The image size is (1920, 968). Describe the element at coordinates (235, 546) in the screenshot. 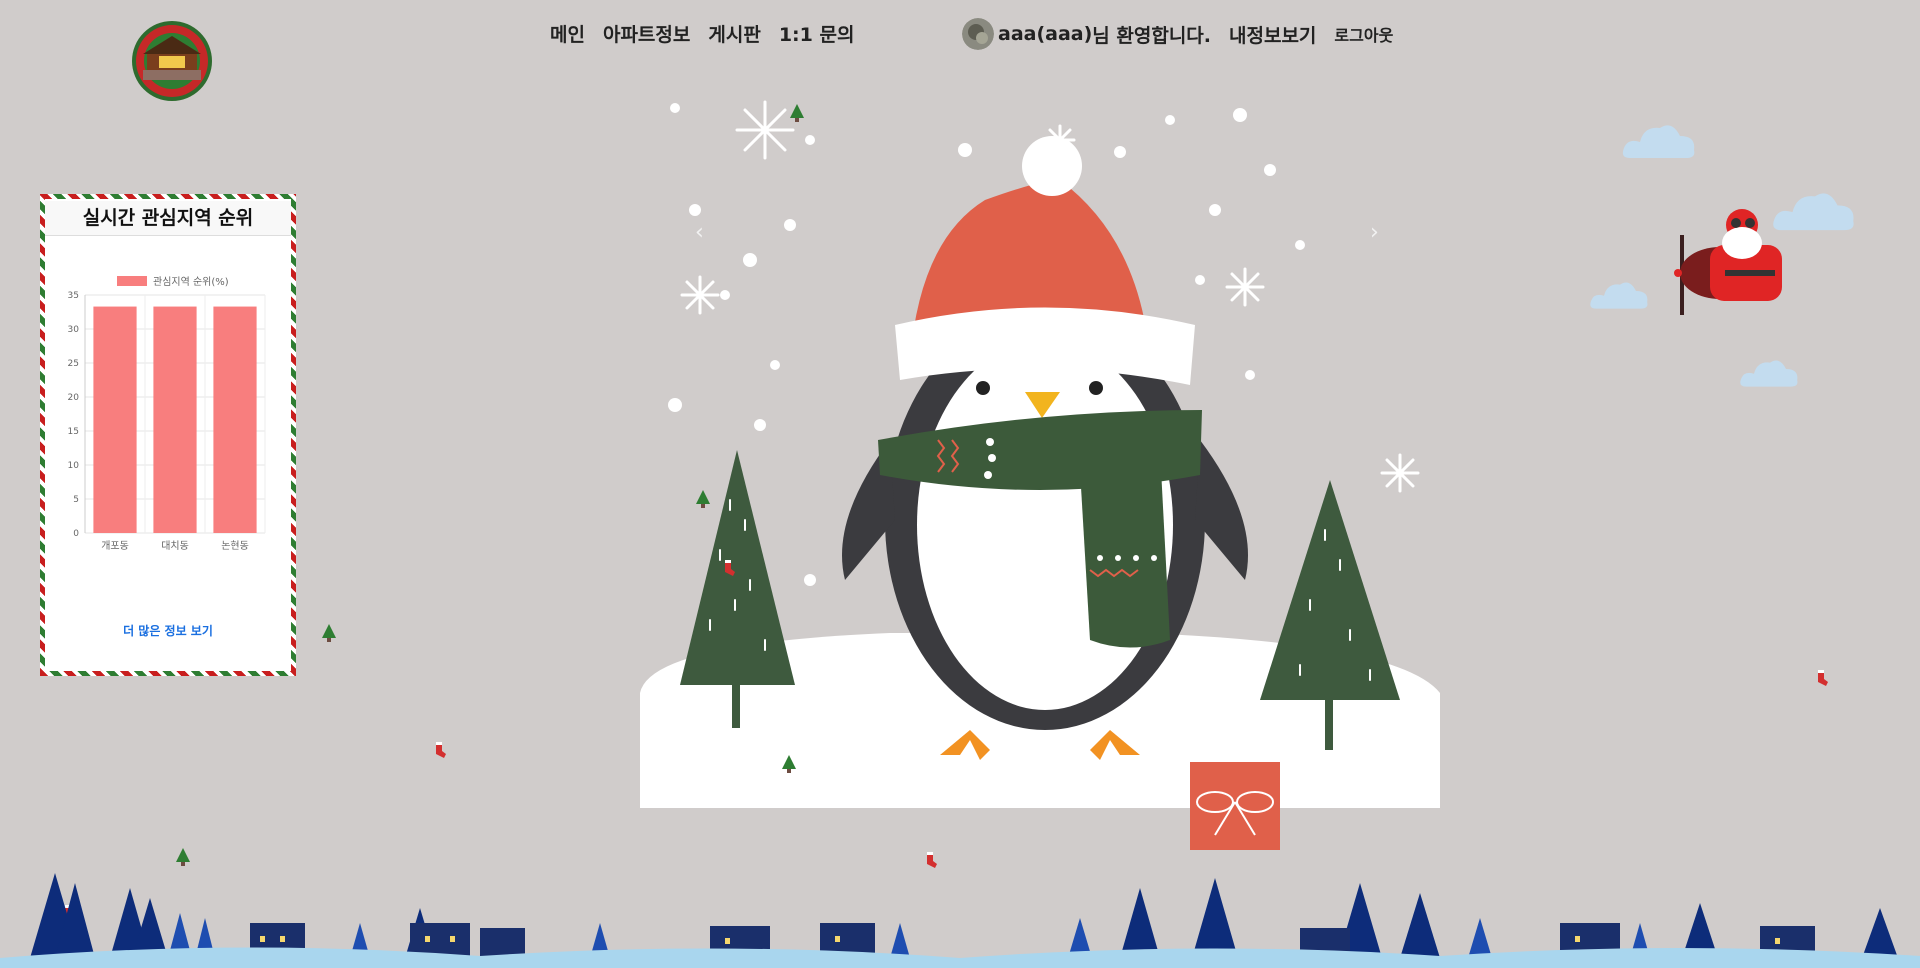

I see `x-tick-label: 논현동` at that location.